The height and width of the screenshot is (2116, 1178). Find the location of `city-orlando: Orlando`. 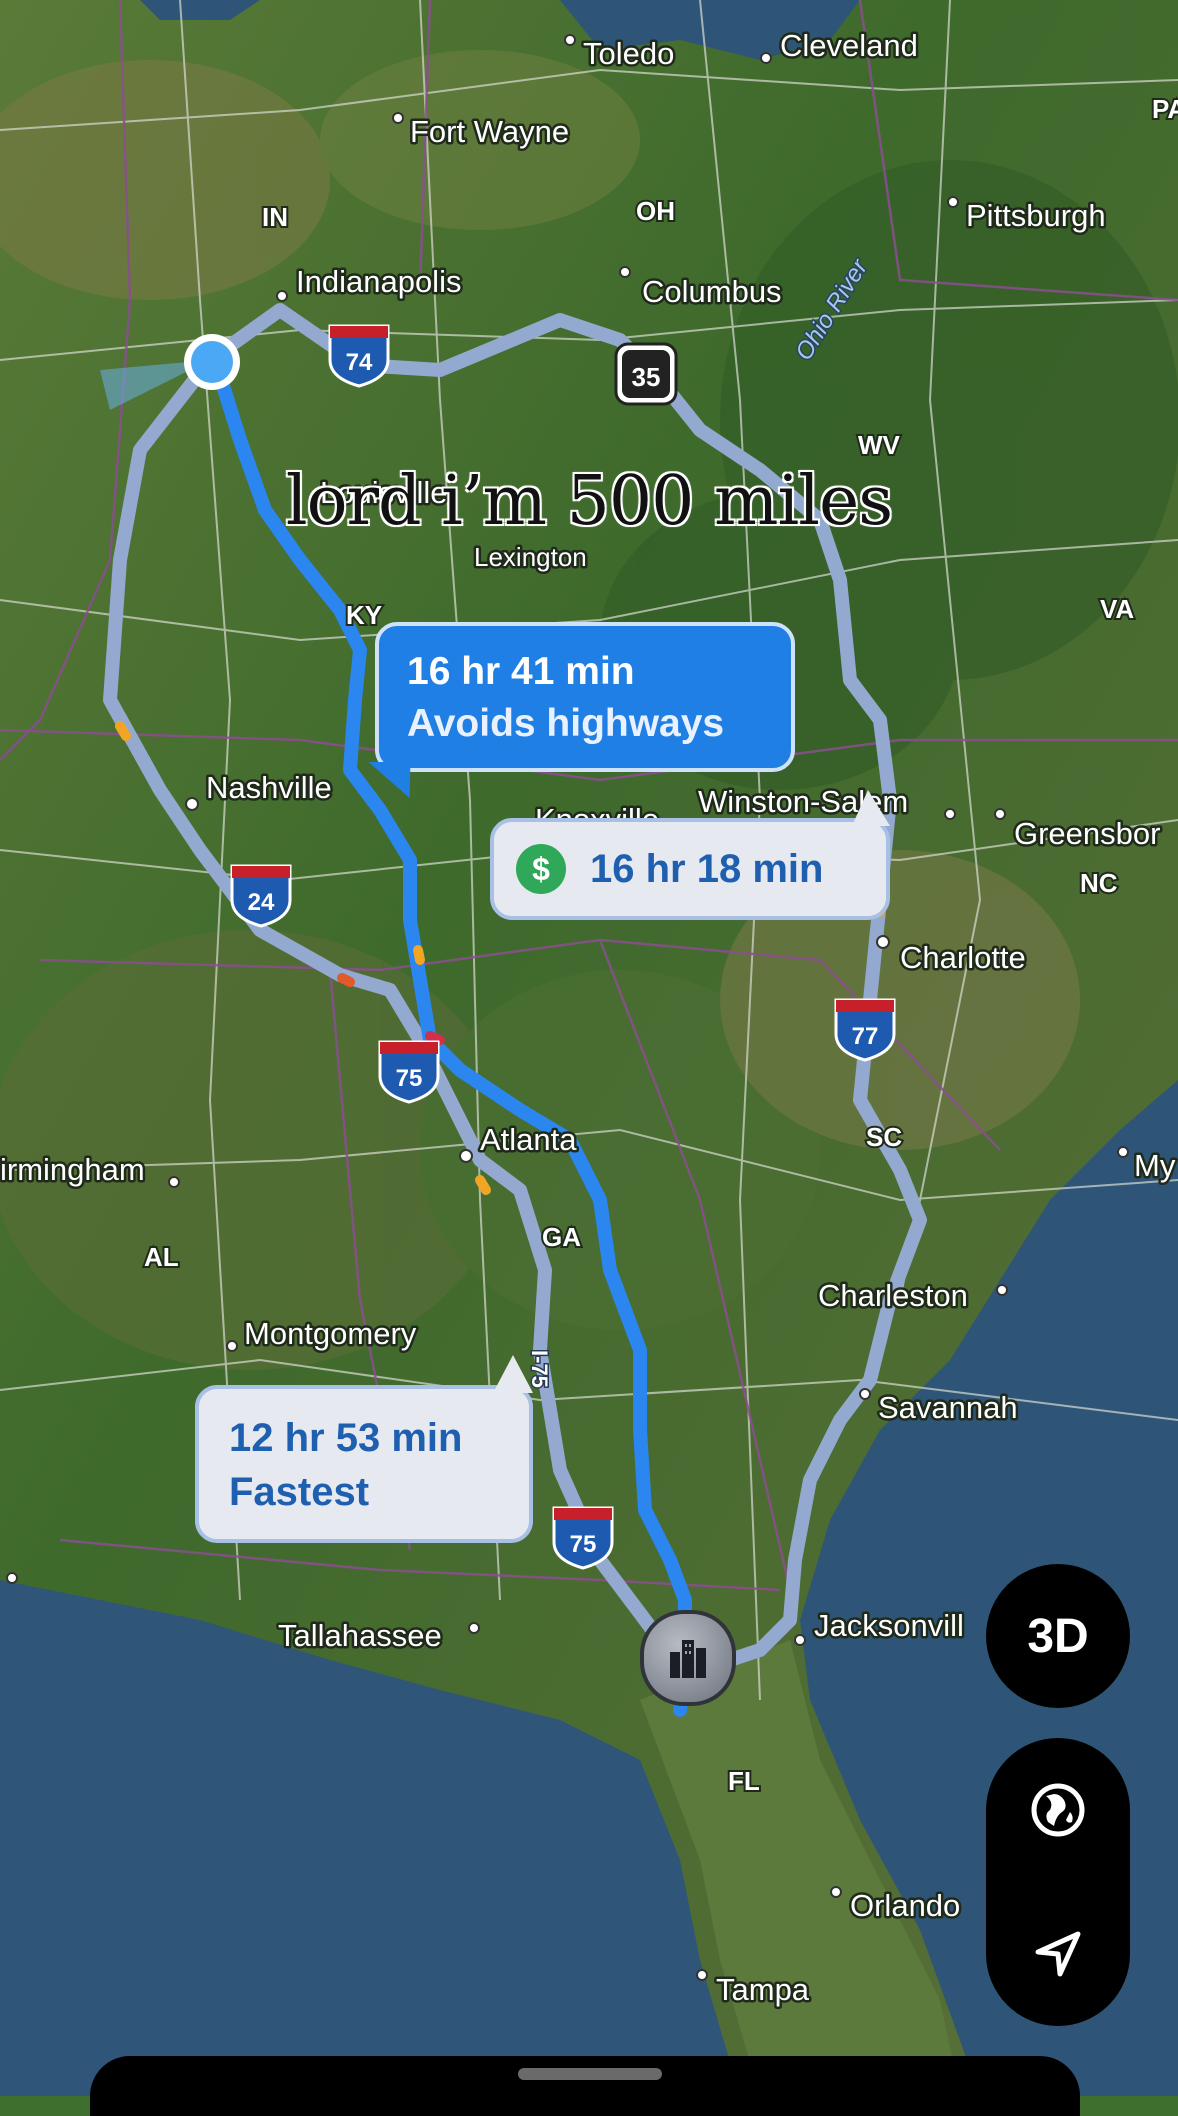

city-orlando: Orlando is located at coordinates (905, 1906).